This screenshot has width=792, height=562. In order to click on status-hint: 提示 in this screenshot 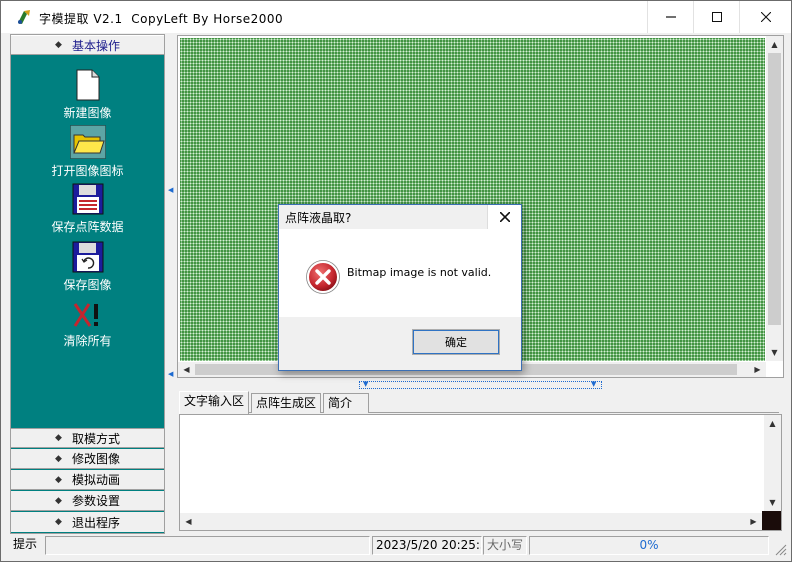, I will do `click(25, 544)`.